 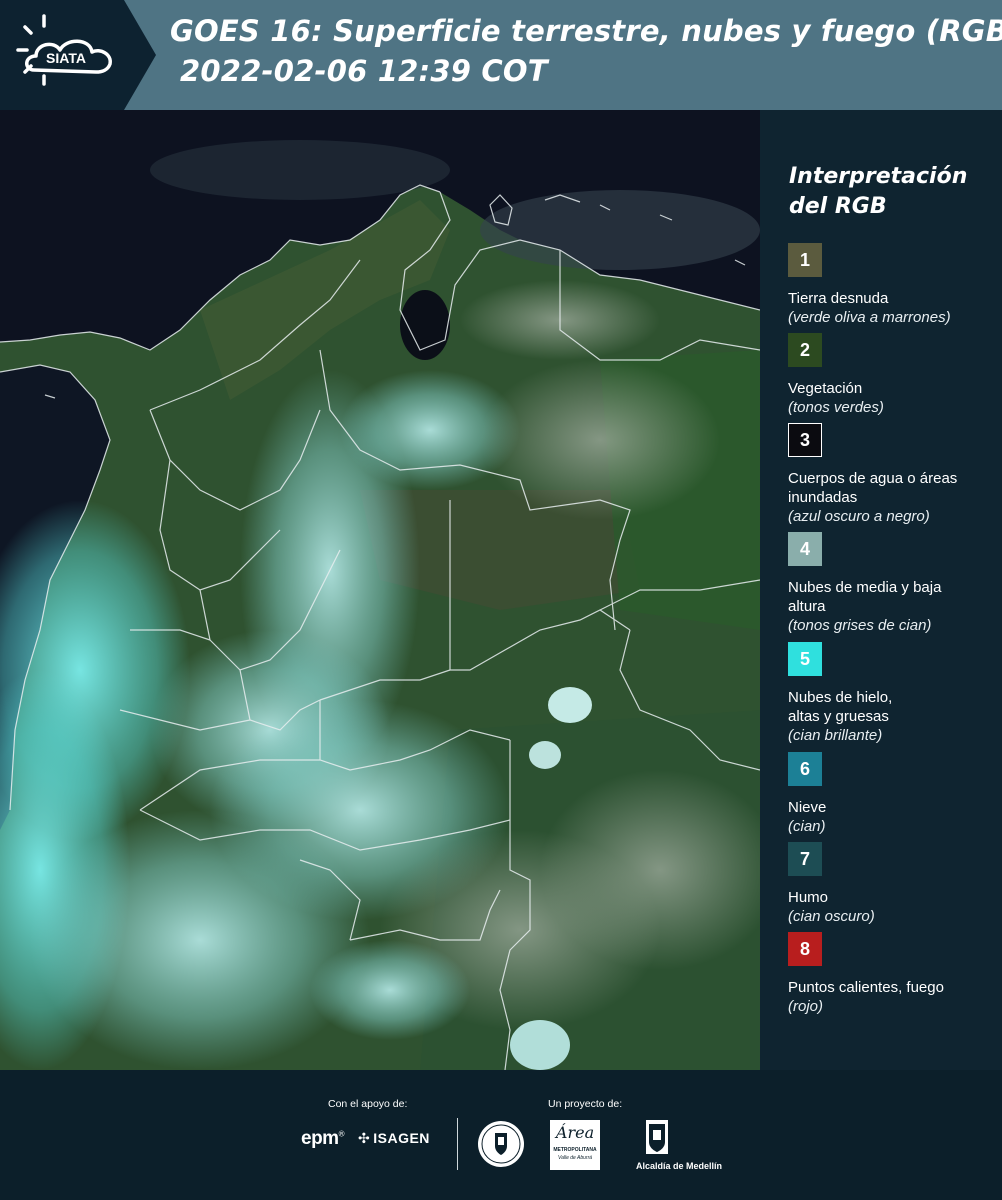 I want to click on legend-label-7: Humo, so click(x=808, y=897).